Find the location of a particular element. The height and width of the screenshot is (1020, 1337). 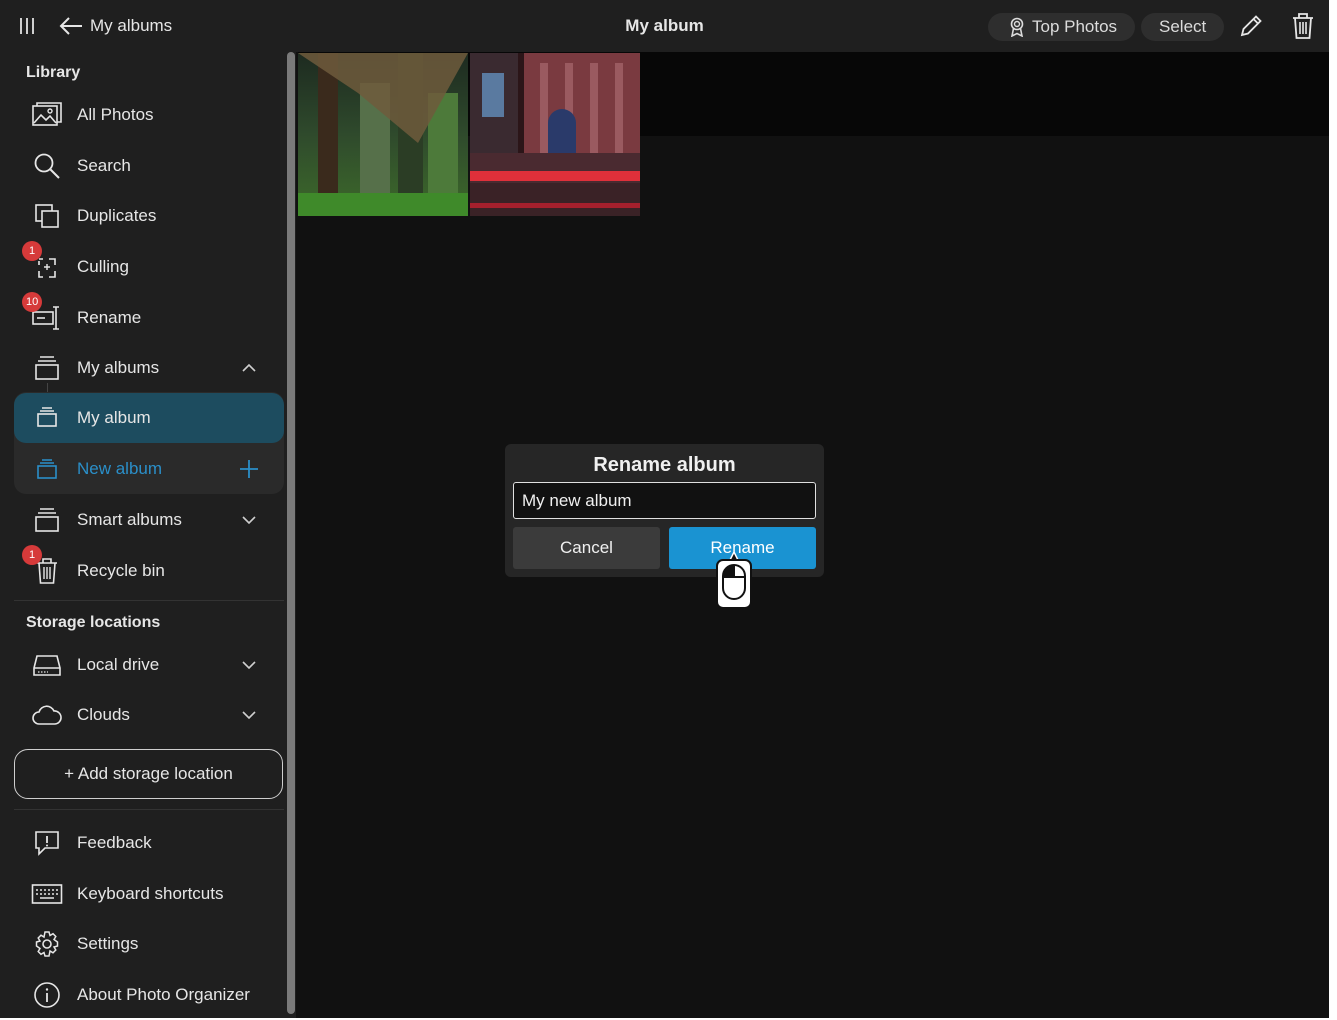

sidebar-item-label: Local drive is located at coordinates (118, 664).